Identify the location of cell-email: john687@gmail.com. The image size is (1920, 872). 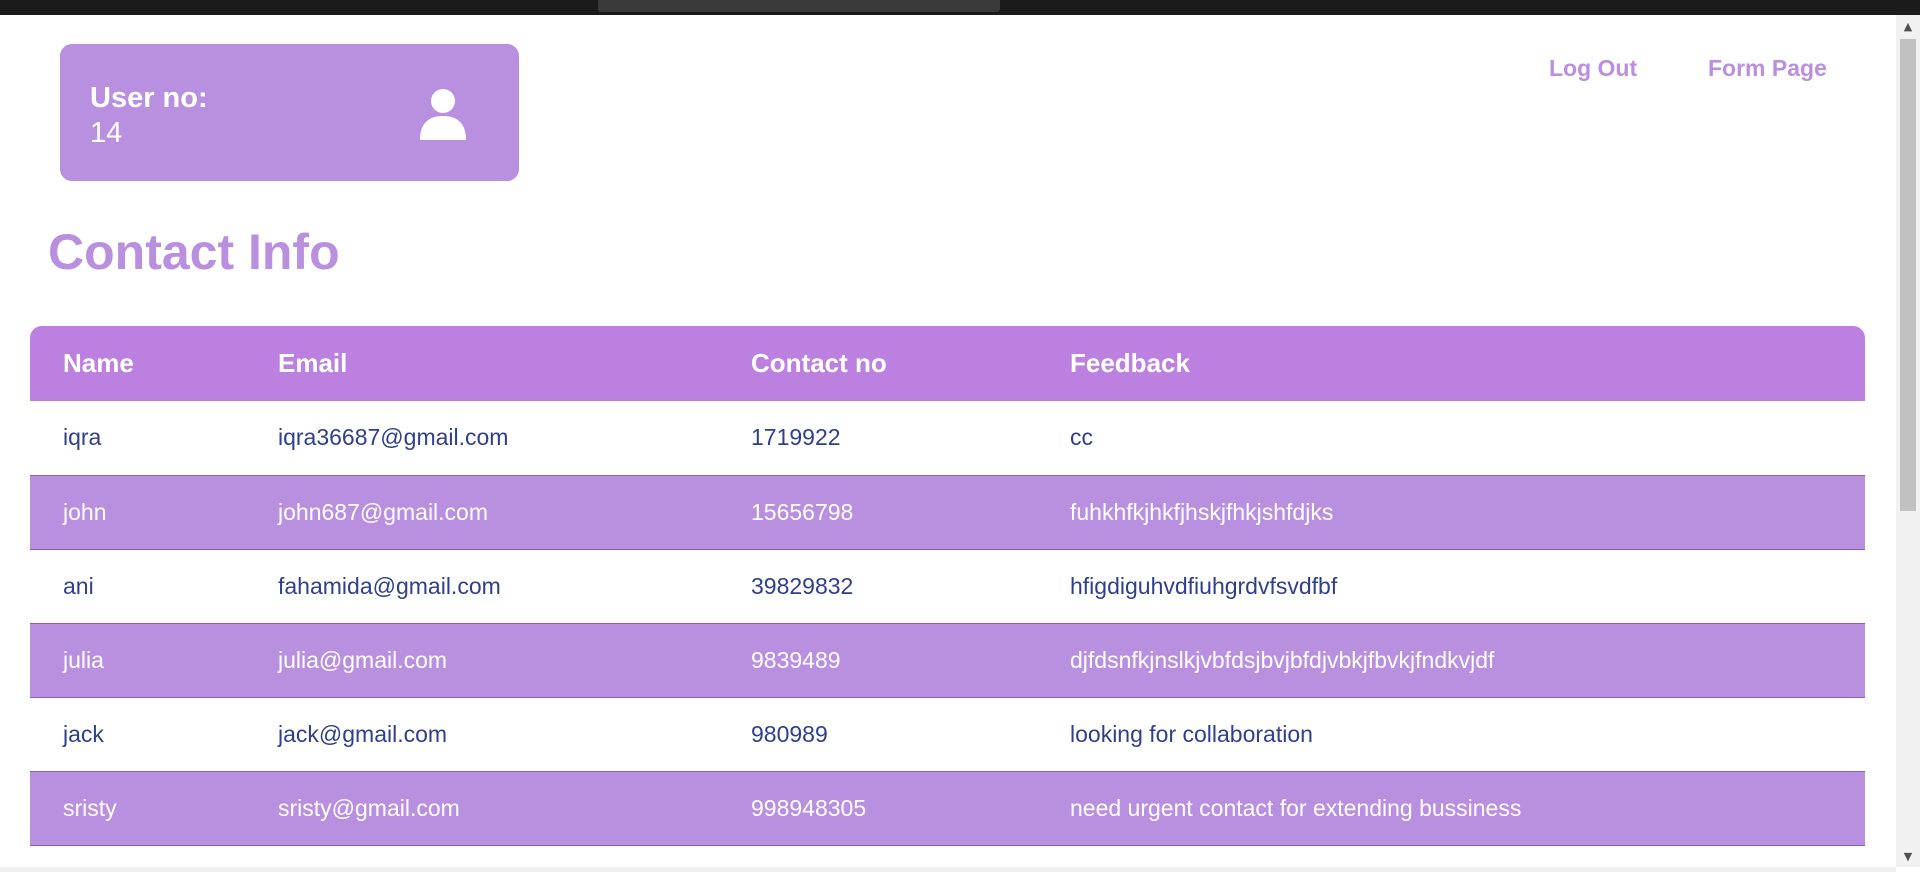
(383, 511).